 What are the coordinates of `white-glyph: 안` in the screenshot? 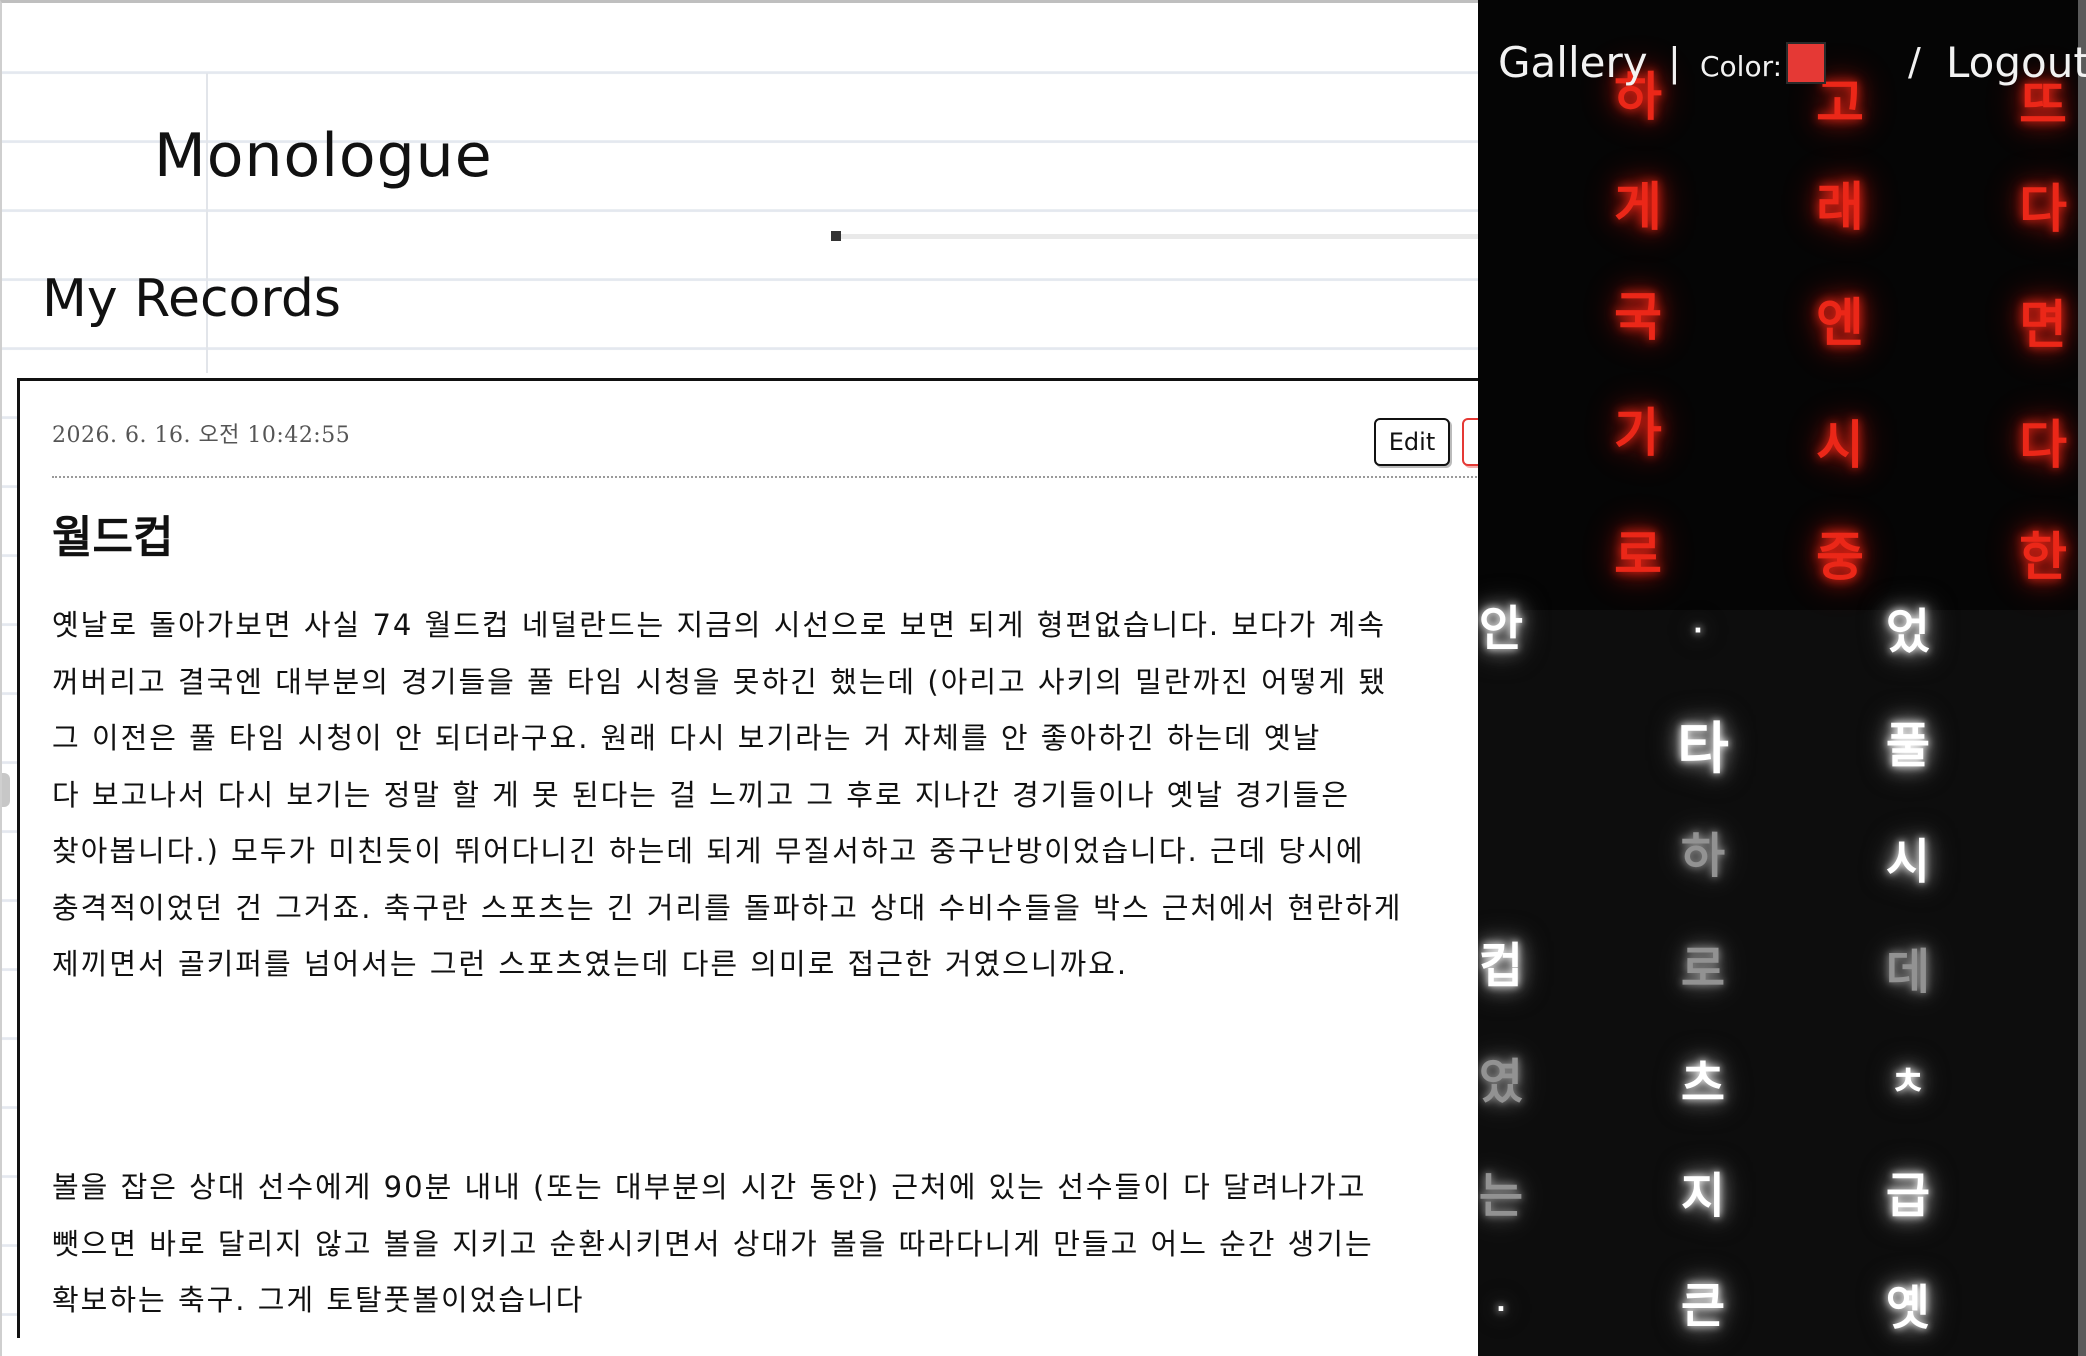 It's located at (1501, 629).